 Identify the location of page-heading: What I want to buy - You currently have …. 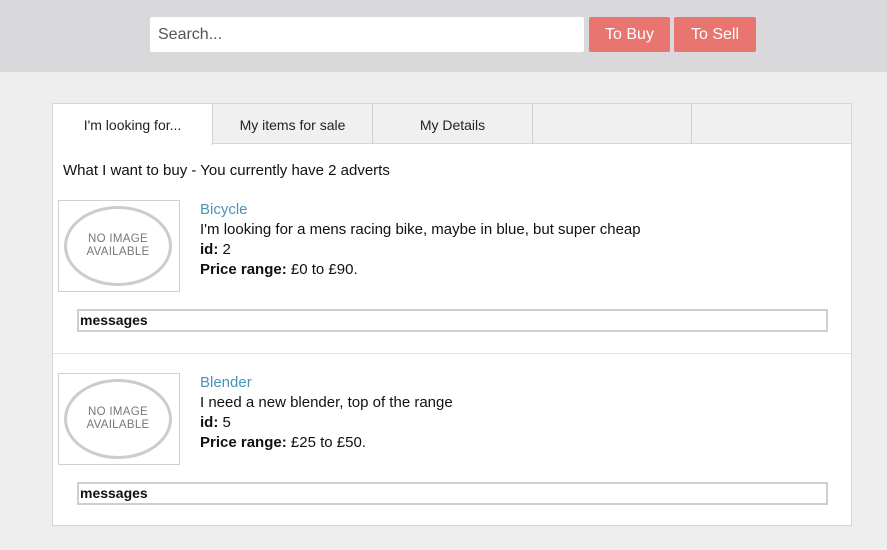
(226, 170).